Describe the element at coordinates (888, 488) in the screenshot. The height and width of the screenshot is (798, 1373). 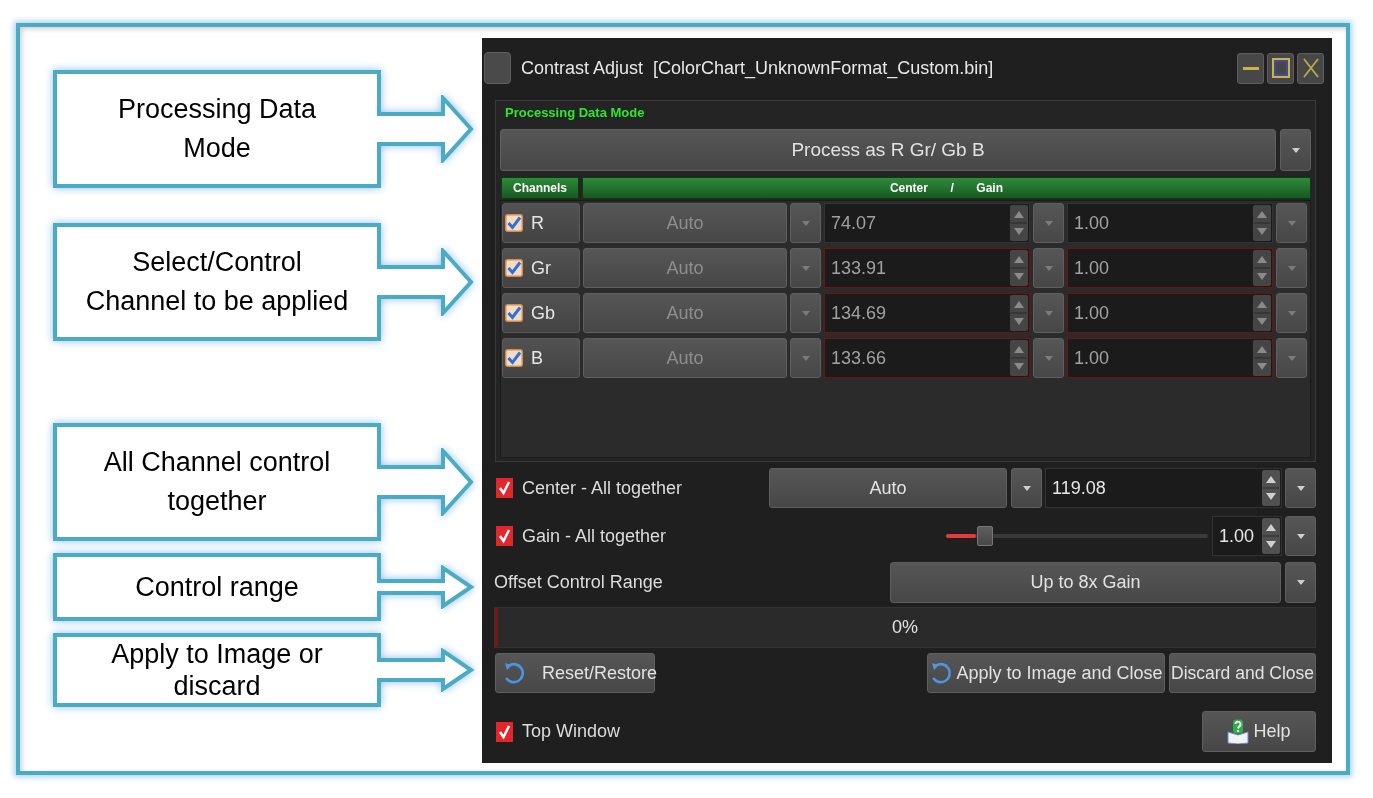
I see `auto-button: Auto` at that location.